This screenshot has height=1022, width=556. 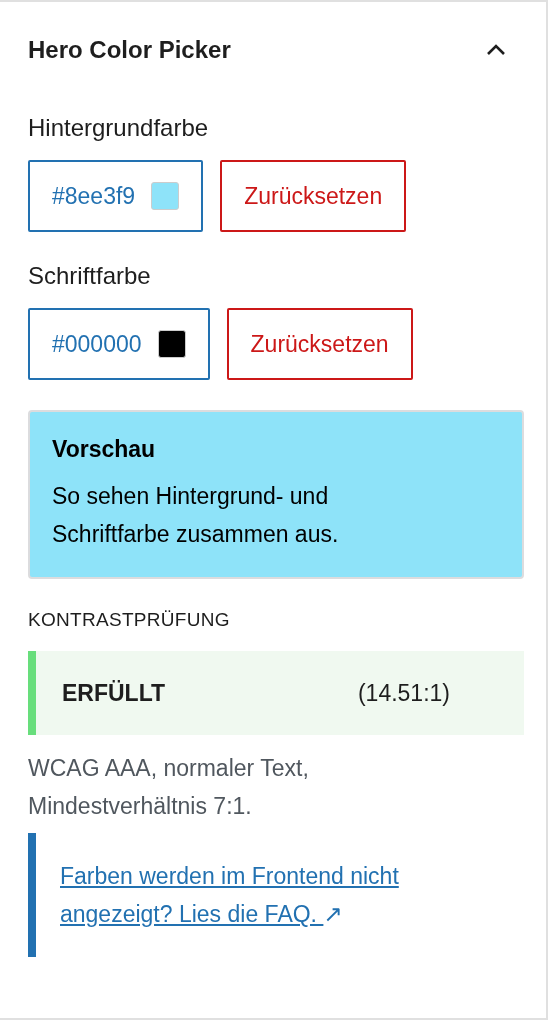 What do you see at coordinates (116, 196) in the screenshot?
I see `color-picker-button: #8ee3f9` at bounding box center [116, 196].